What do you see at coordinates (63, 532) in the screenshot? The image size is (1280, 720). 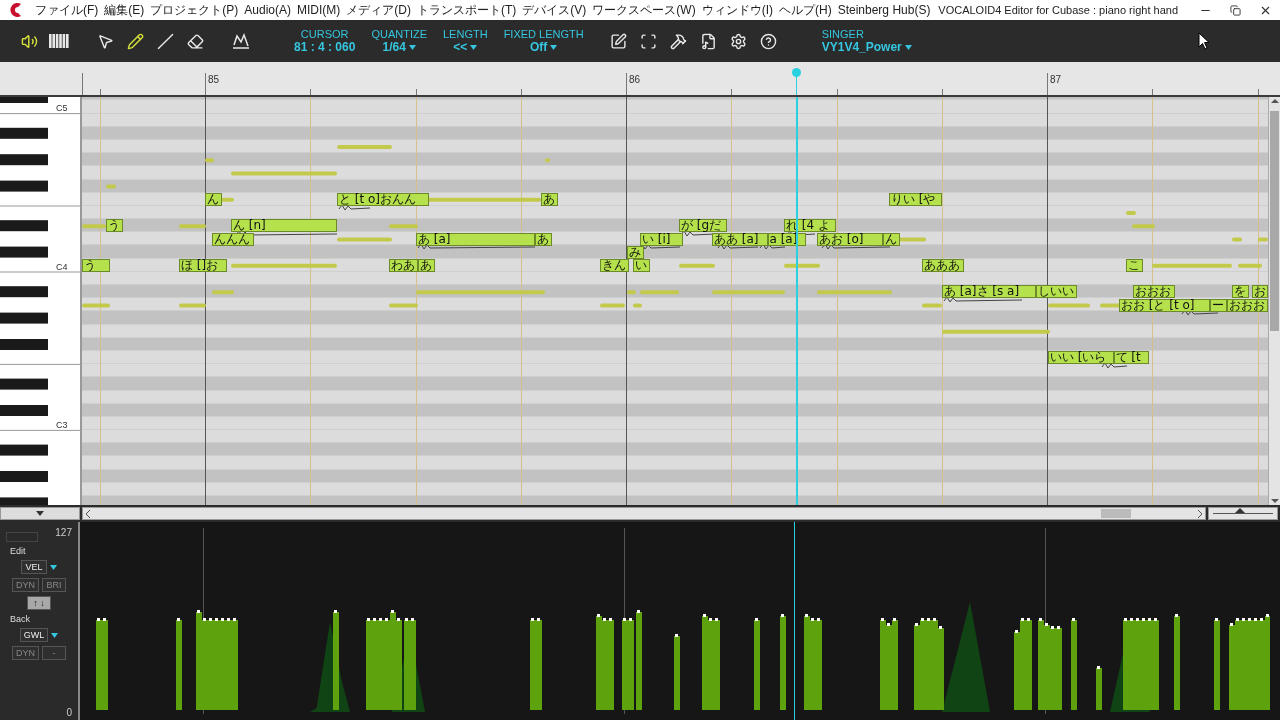 I see `axis-max-label: 127` at bounding box center [63, 532].